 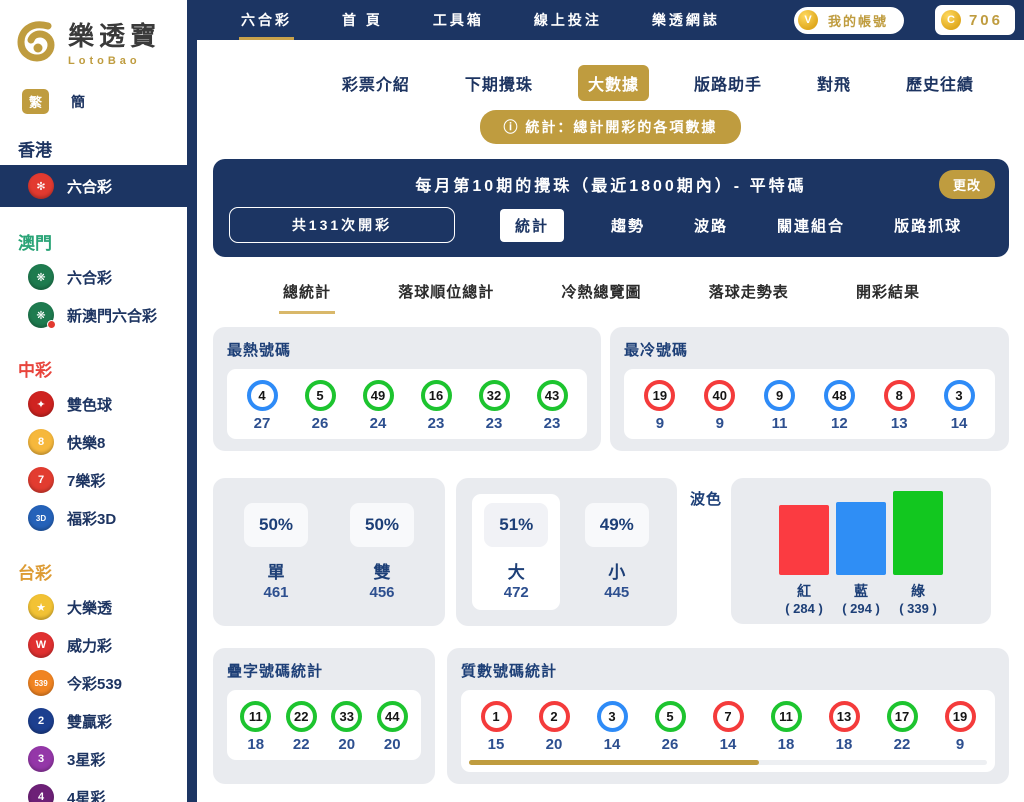 I want to click on ball-count: 20, so click(x=347, y=744).